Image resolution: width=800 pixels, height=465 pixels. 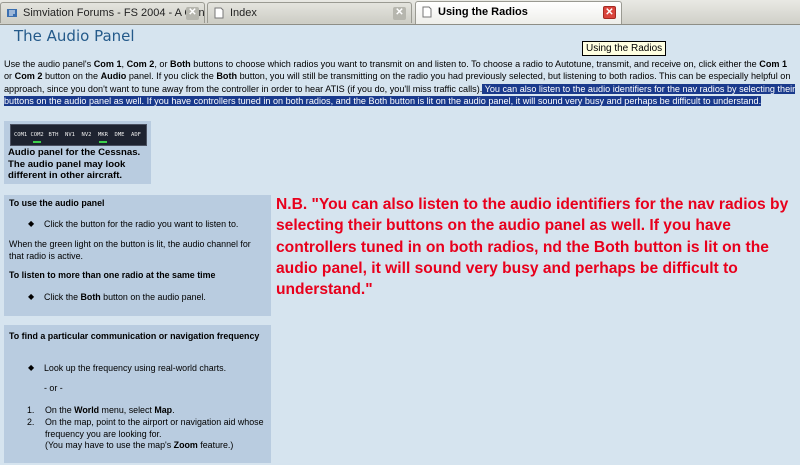 I want to click on audio-panel-button-adf: ADF, so click(x=136, y=135).